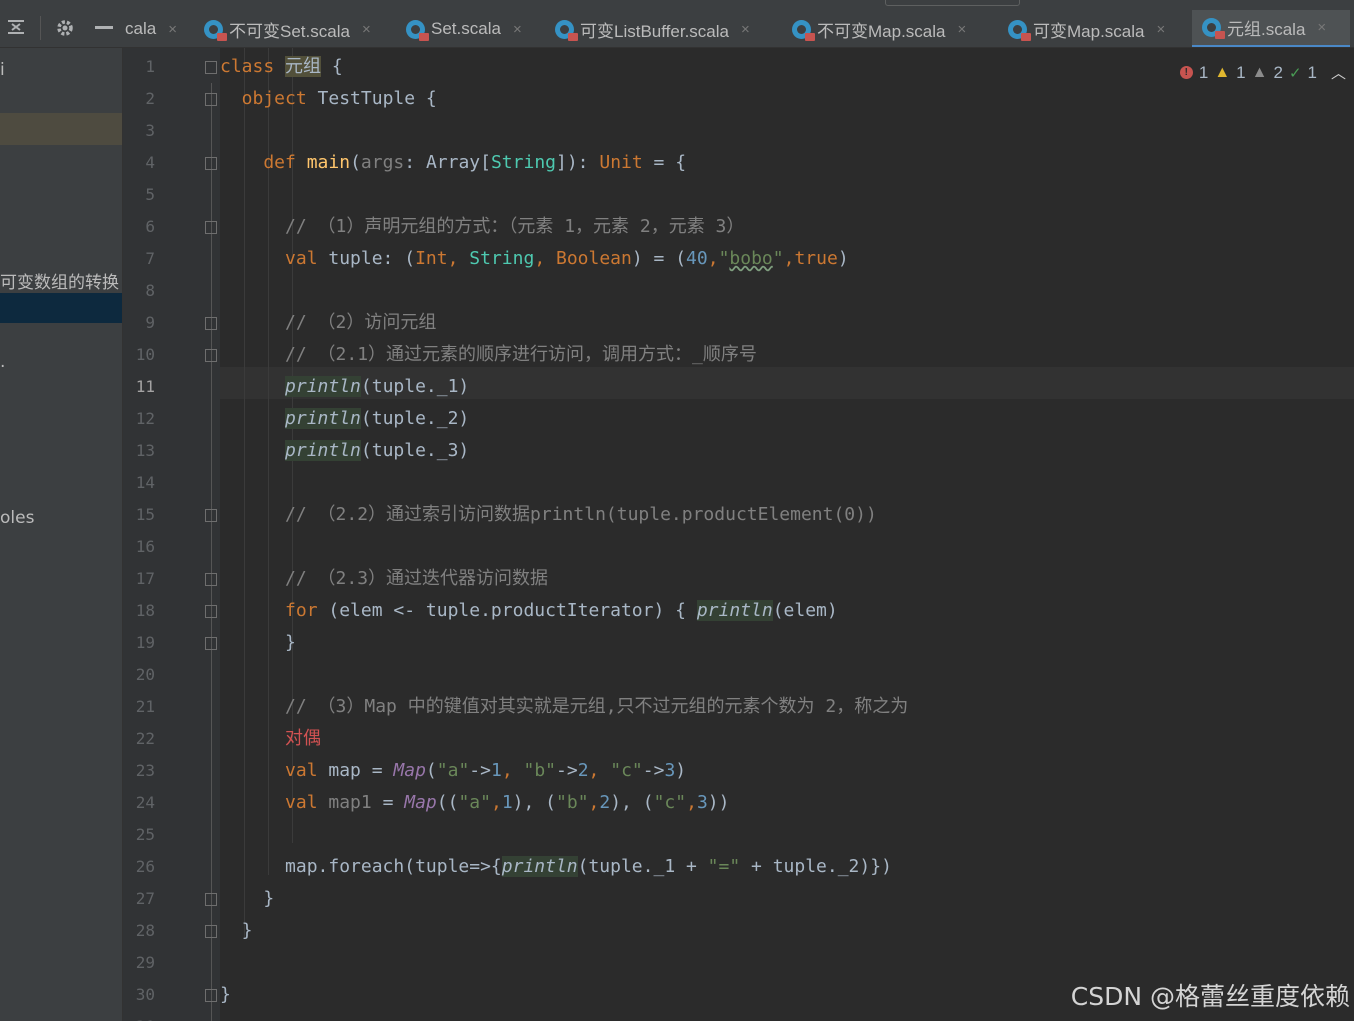 Image resolution: width=1354 pixels, height=1021 pixels. I want to click on code-token: true, so click(816, 258).